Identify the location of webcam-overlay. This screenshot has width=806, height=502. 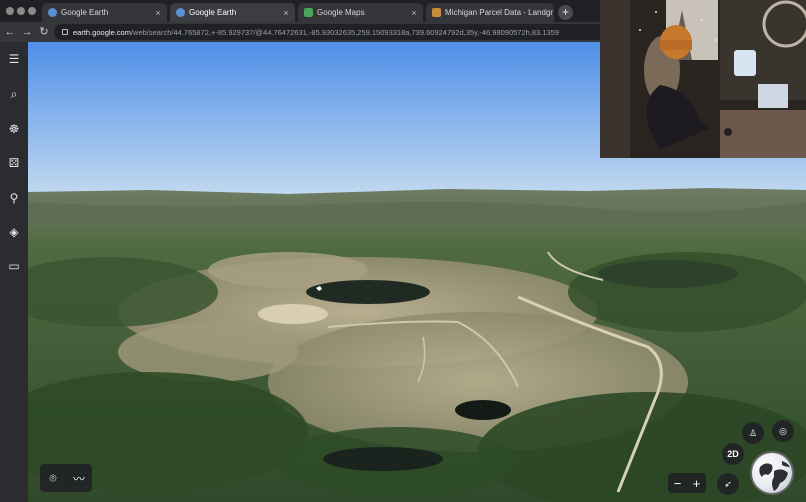
(703, 79).